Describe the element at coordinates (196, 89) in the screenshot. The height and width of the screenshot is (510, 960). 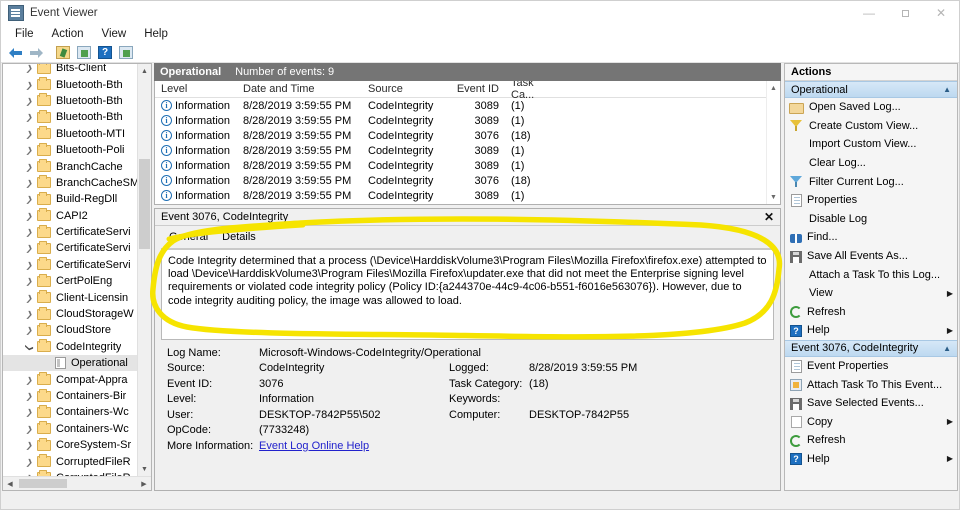
I see `column-header-level: Level` at that location.